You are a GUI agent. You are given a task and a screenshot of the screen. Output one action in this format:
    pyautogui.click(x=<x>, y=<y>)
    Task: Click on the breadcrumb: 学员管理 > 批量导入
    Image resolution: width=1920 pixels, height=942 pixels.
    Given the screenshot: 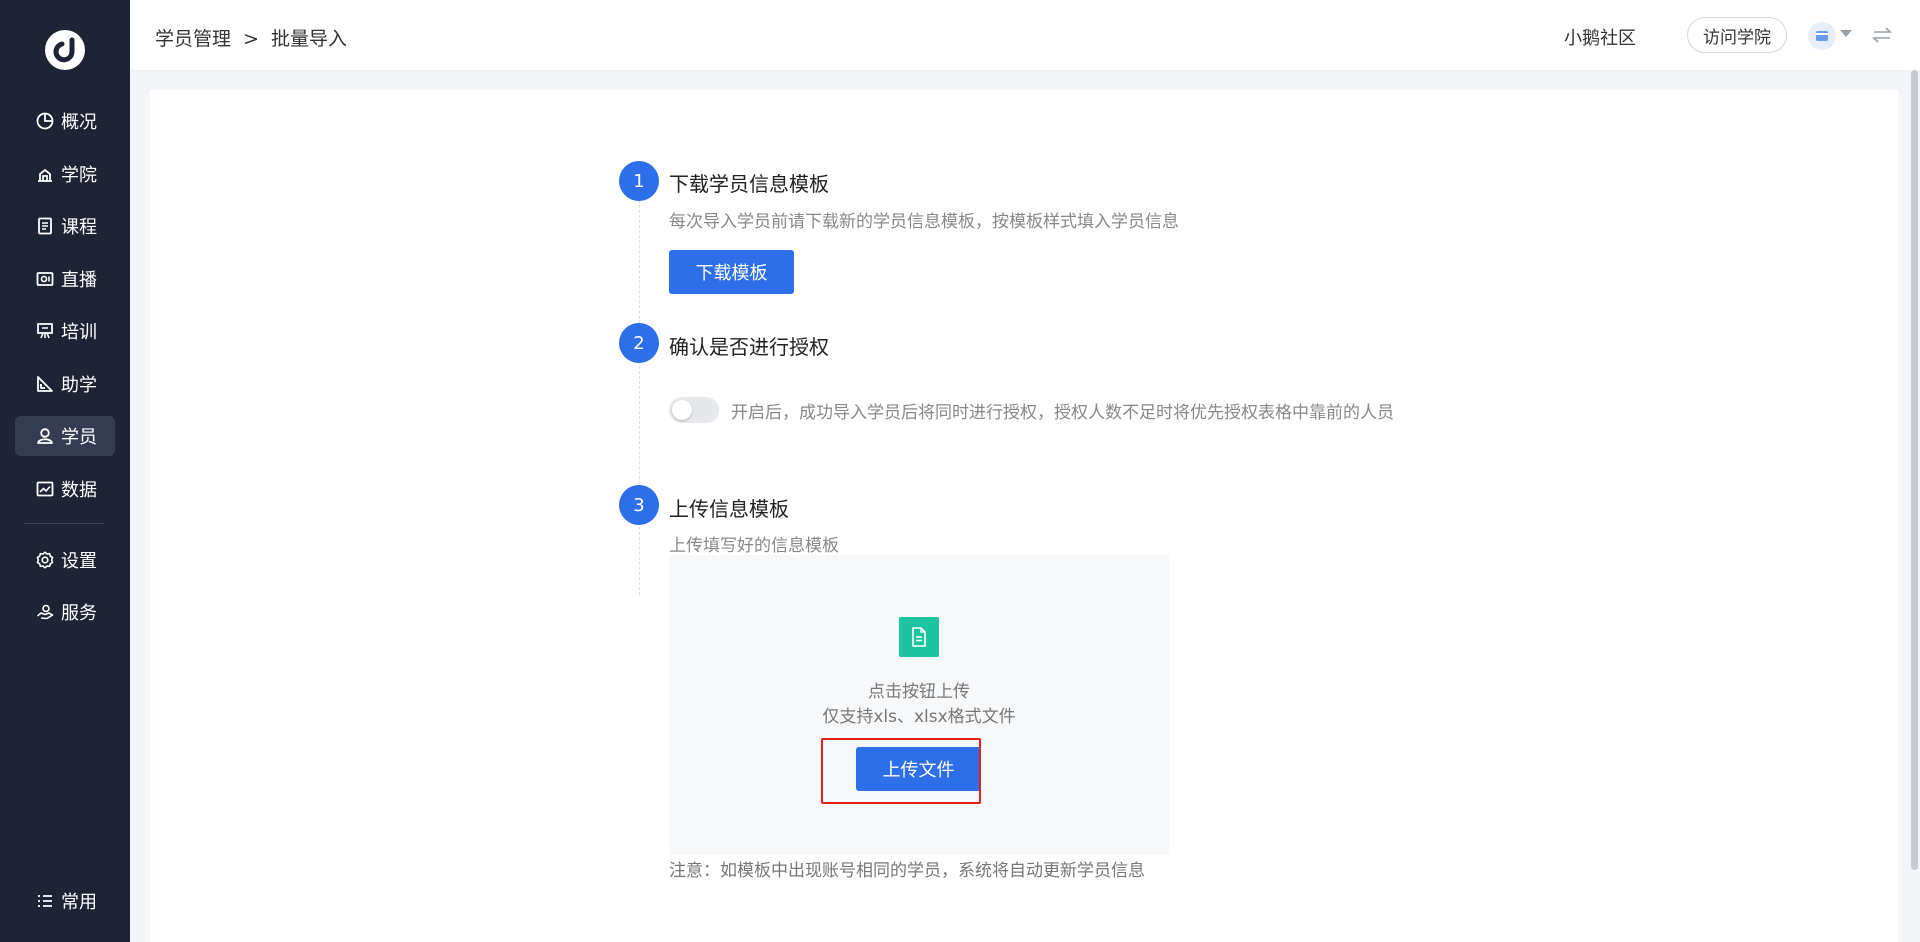 What is the action you would take?
    pyautogui.click(x=254, y=37)
    